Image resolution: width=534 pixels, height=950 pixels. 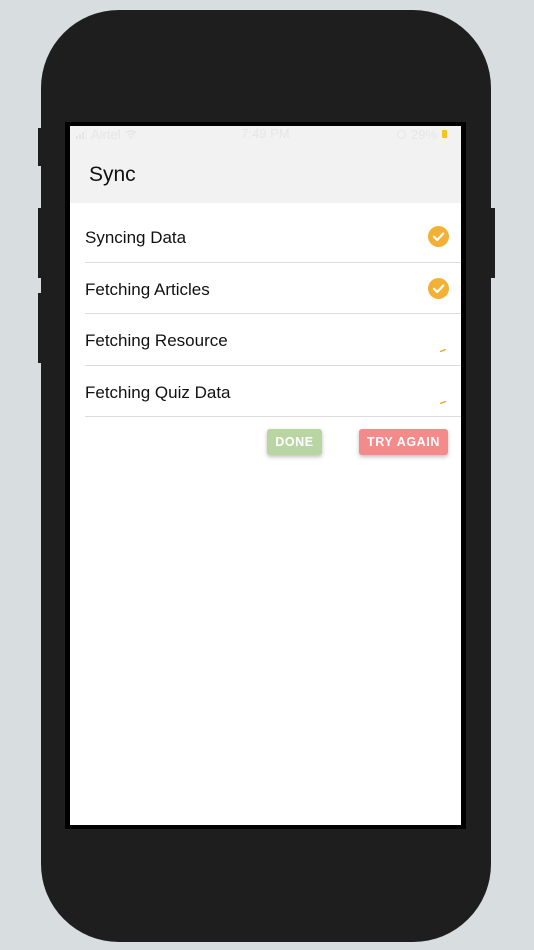 I want to click on status-right: 29%, so click(x=421, y=134).